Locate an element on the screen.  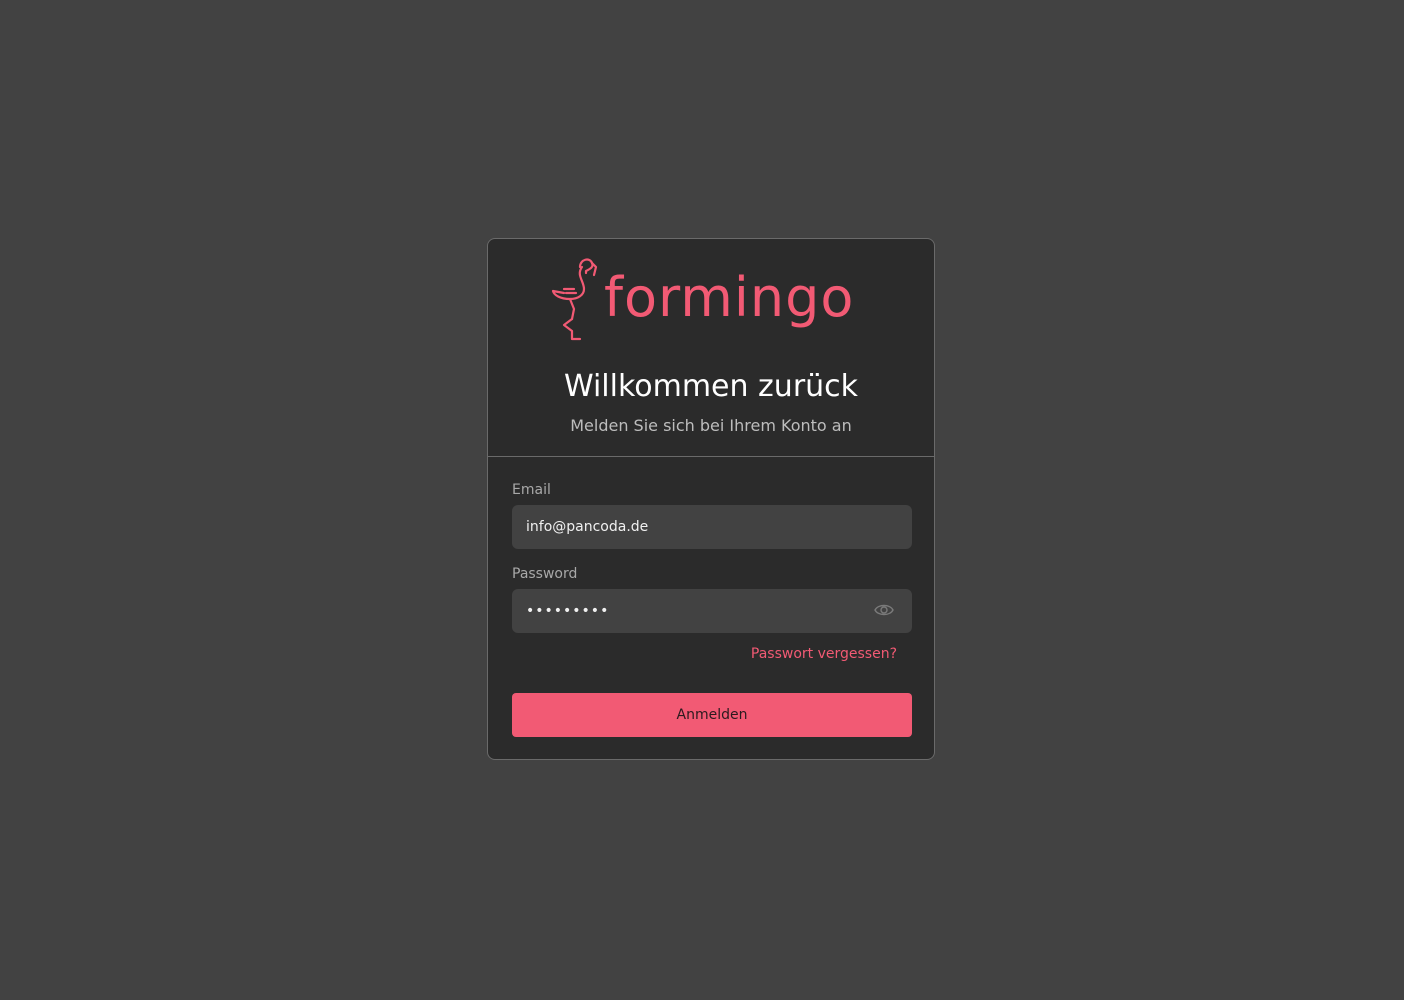
brand-name: formingo is located at coordinates (729, 297).